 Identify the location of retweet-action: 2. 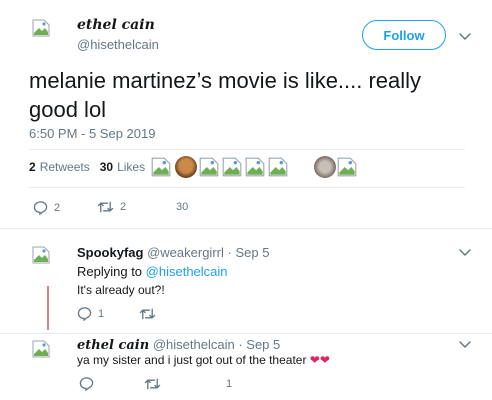
(111, 207).